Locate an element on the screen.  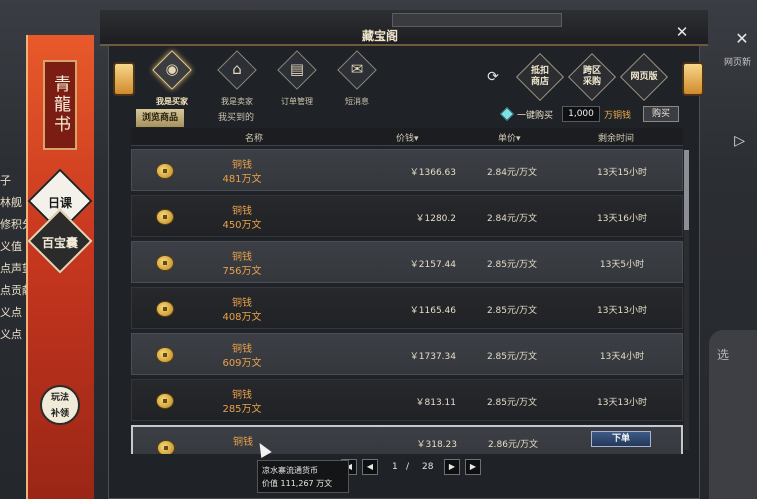
quick-buy-button: 购买 is located at coordinates (661, 114).